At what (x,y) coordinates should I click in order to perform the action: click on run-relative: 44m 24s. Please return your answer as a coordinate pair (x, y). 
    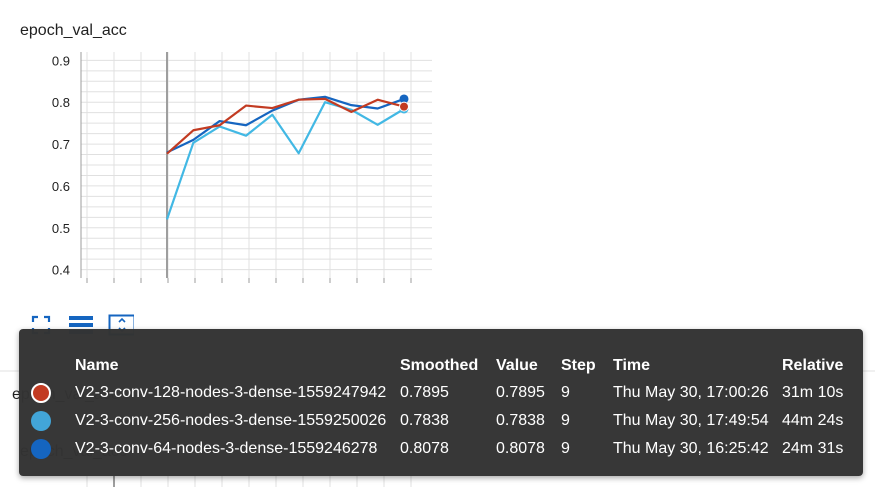
    Looking at the image, I should click on (813, 420).